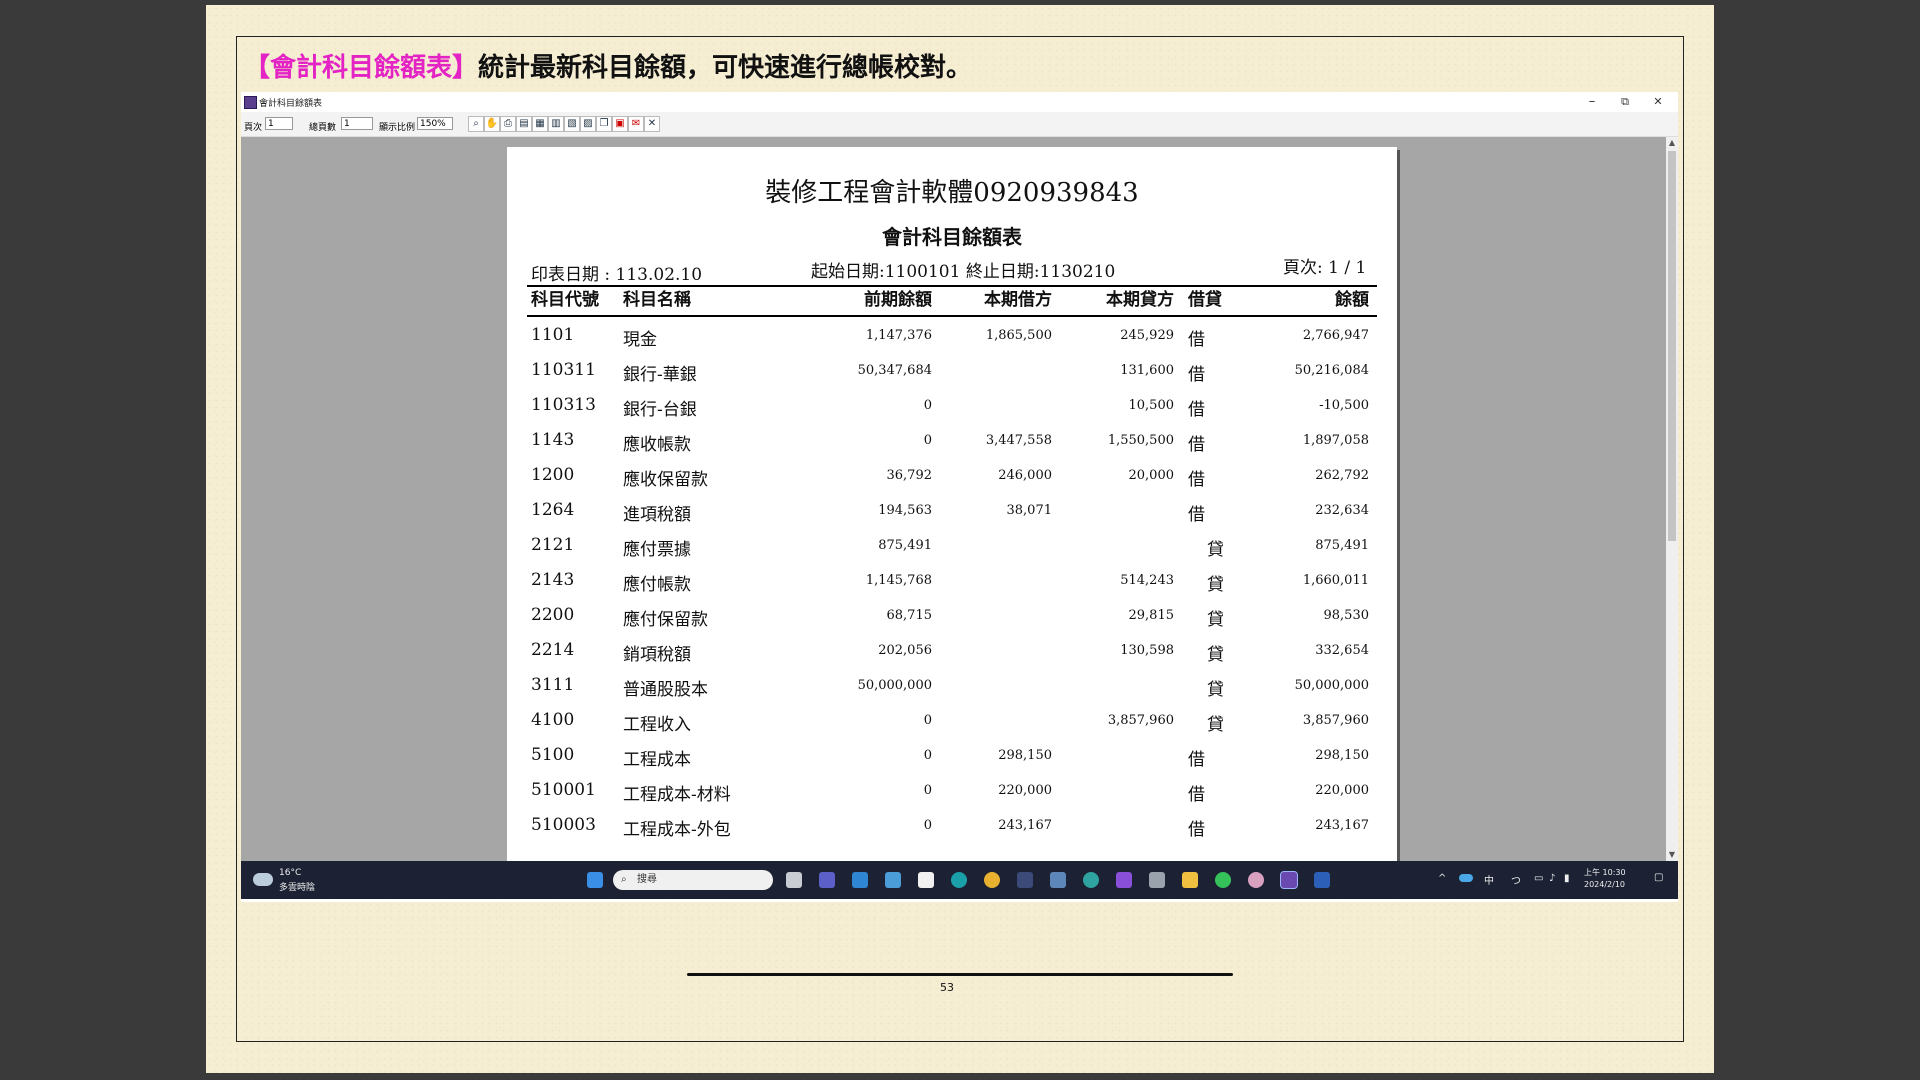 This screenshot has height=1080, width=1920. Describe the element at coordinates (1322, 880) in the screenshot. I see `word-icon` at that location.